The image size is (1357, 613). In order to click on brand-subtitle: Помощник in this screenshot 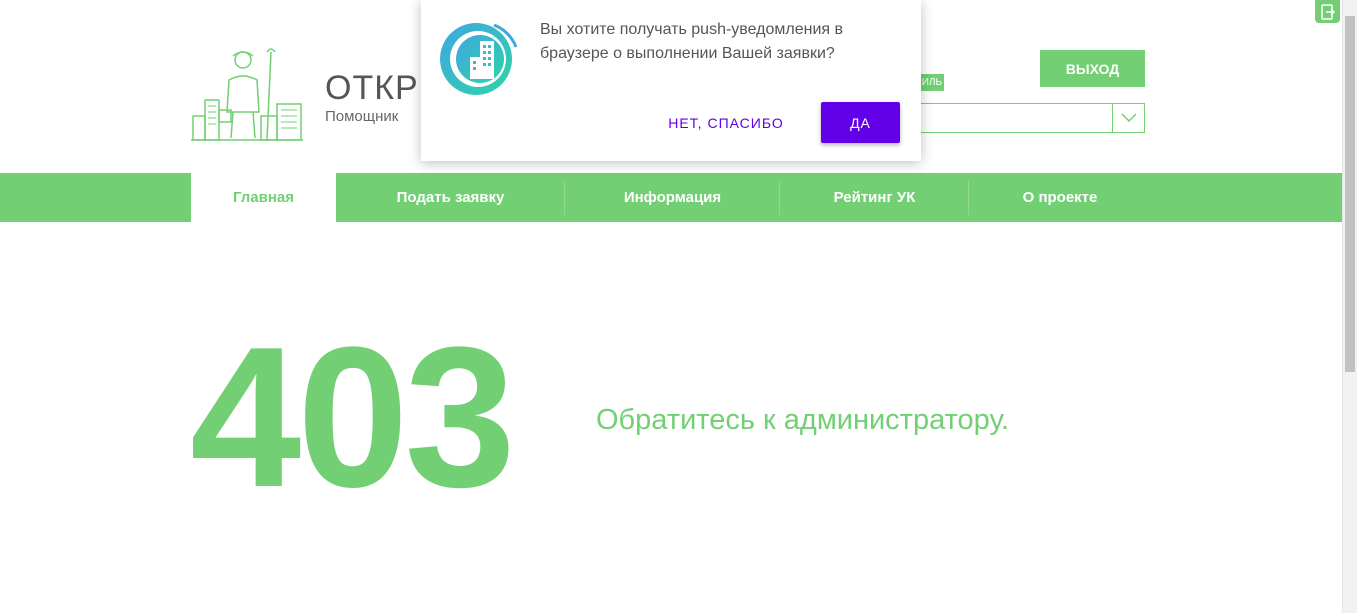, I will do `click(362, 116)`.